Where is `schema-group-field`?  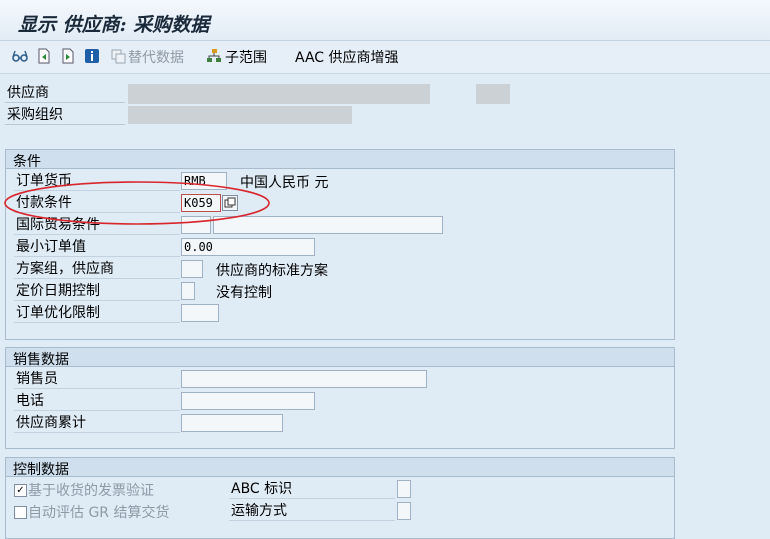 schema-group-field is located at coordinates (192, 269).